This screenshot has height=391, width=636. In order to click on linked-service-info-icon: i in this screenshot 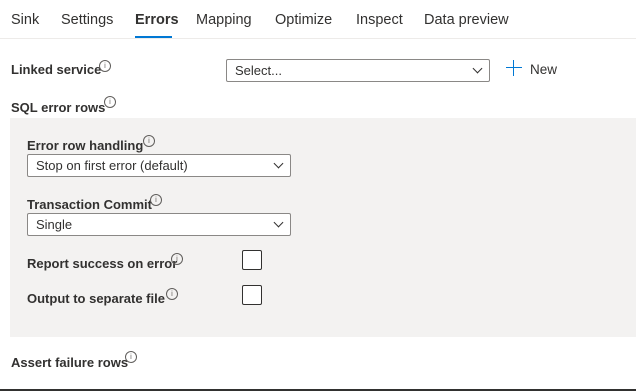, I will do `click(105, 66)`.